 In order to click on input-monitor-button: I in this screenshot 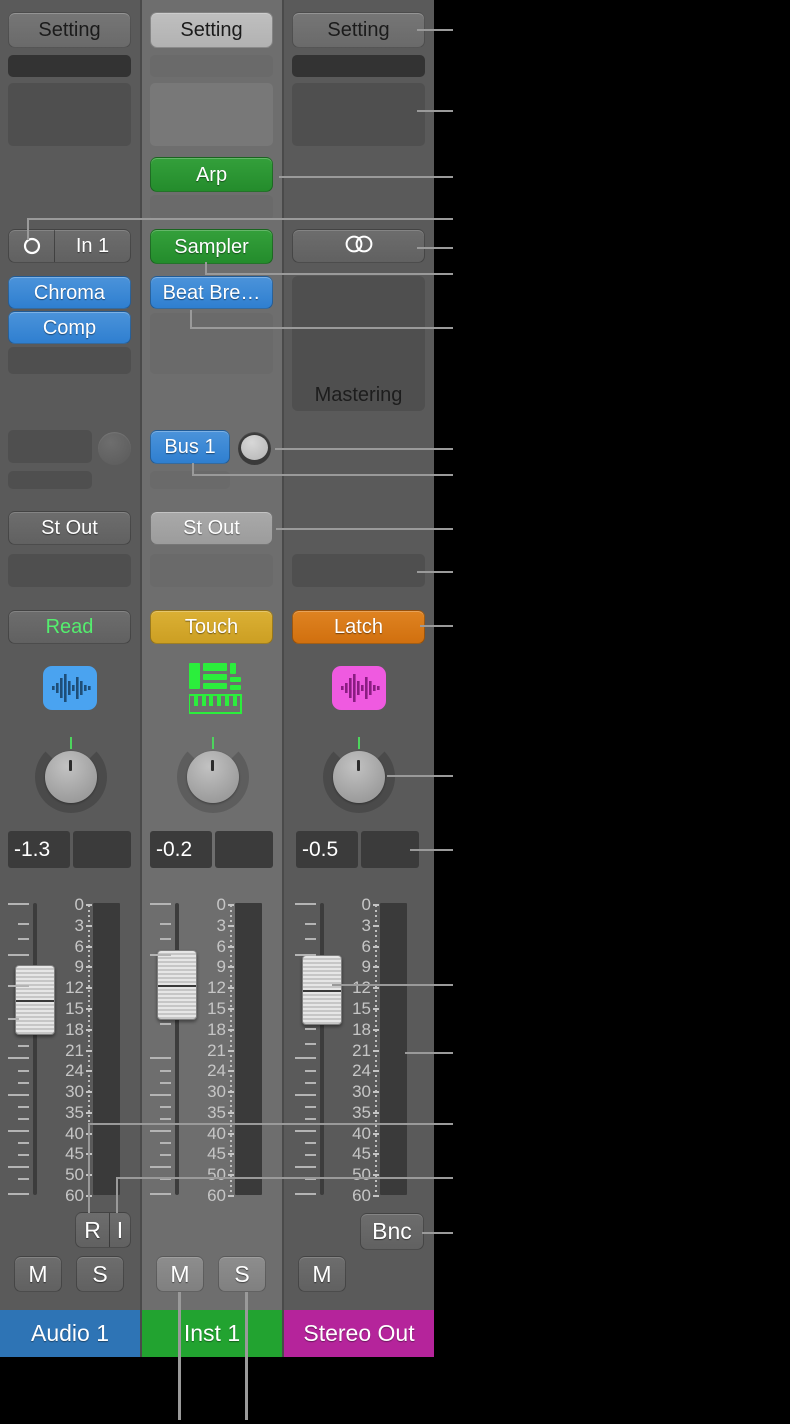, I will do `click(120, 1230)`.